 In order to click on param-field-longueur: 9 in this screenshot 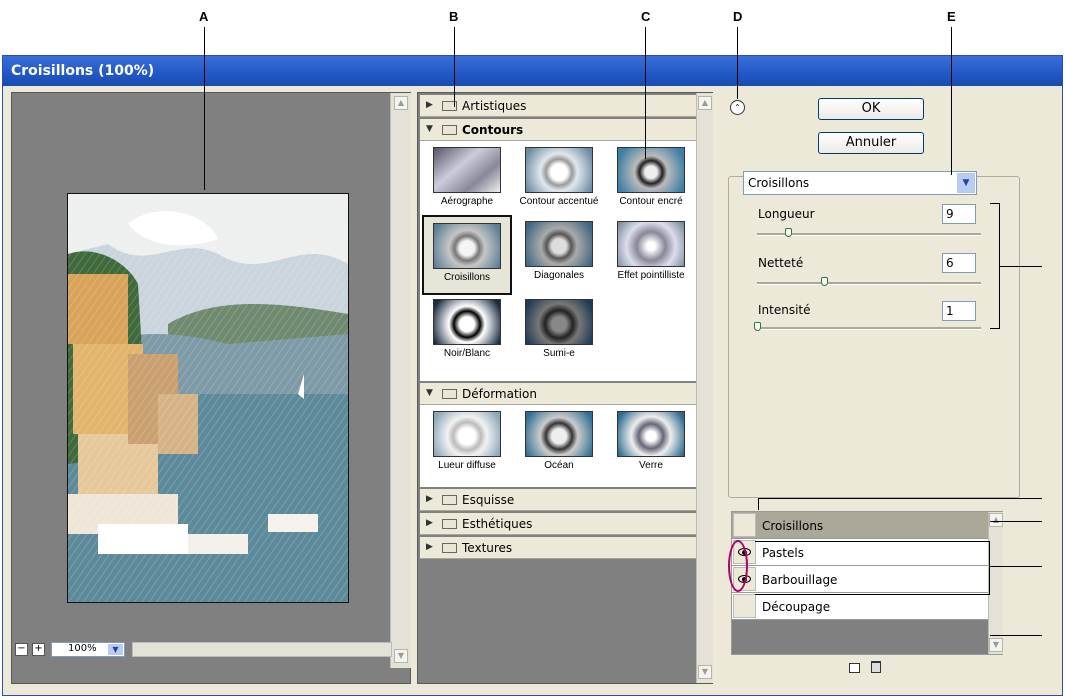, I will do `click(959, 214)`.